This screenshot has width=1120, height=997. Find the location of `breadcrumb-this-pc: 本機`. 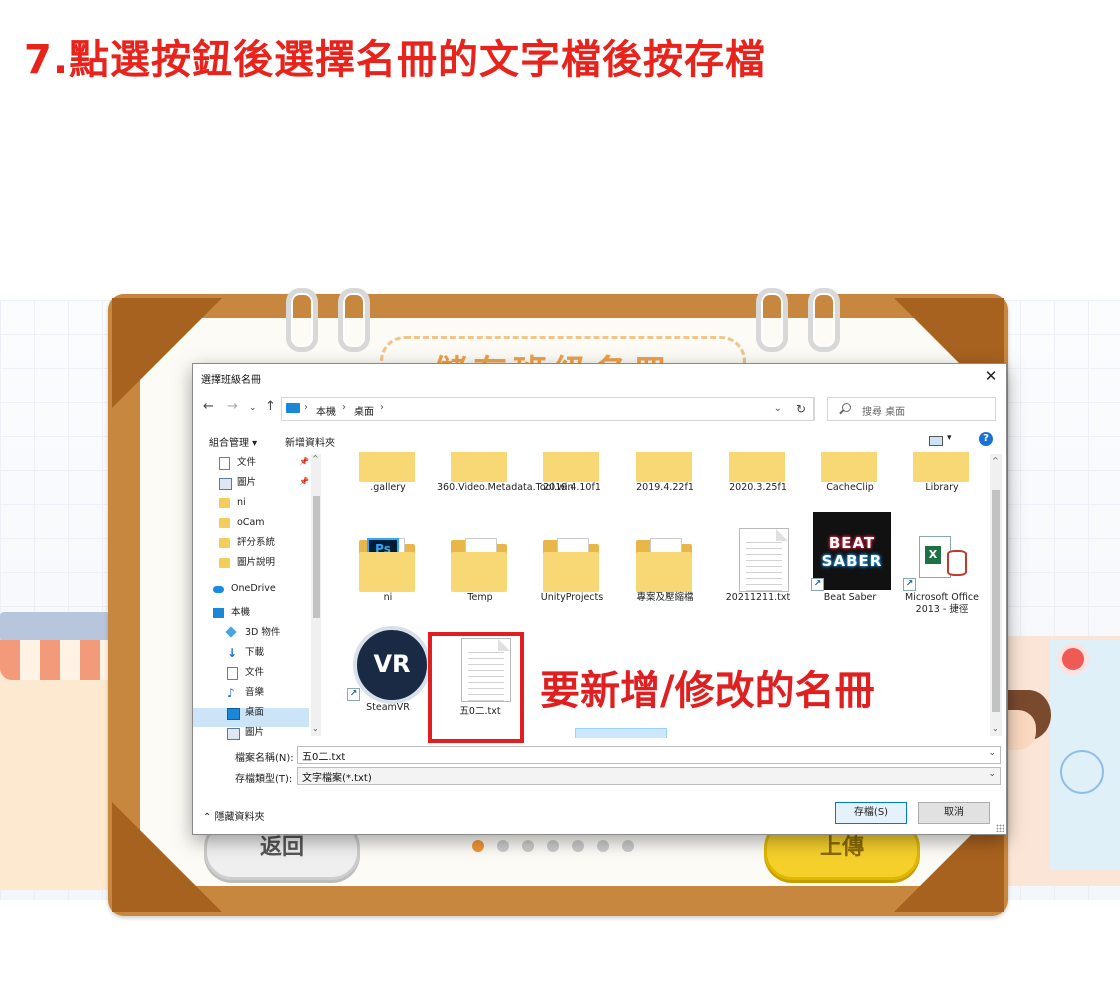

breadcrumb-this-pc: 本機 is located at coordinates (326, 410).